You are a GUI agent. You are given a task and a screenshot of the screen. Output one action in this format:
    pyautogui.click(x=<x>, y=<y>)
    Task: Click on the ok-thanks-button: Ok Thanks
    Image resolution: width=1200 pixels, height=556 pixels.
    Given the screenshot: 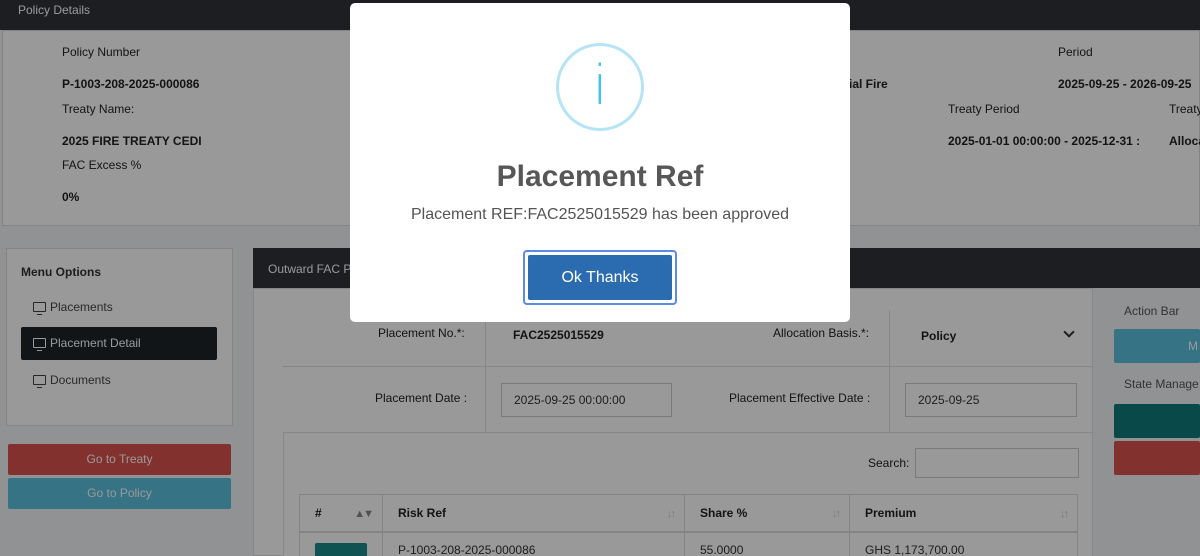 What is the action you would take?
    pyautogui.click(x=600, y=277)
    